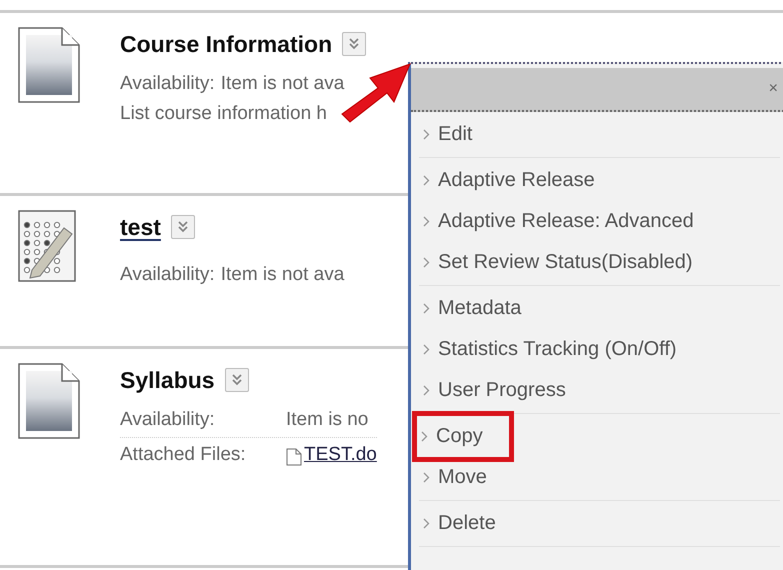 The height and width of the screenshot is (570, 783). Describe the element at coordinates (457, 523) in the screenshot. I see `menu-item: Delete` at that location.